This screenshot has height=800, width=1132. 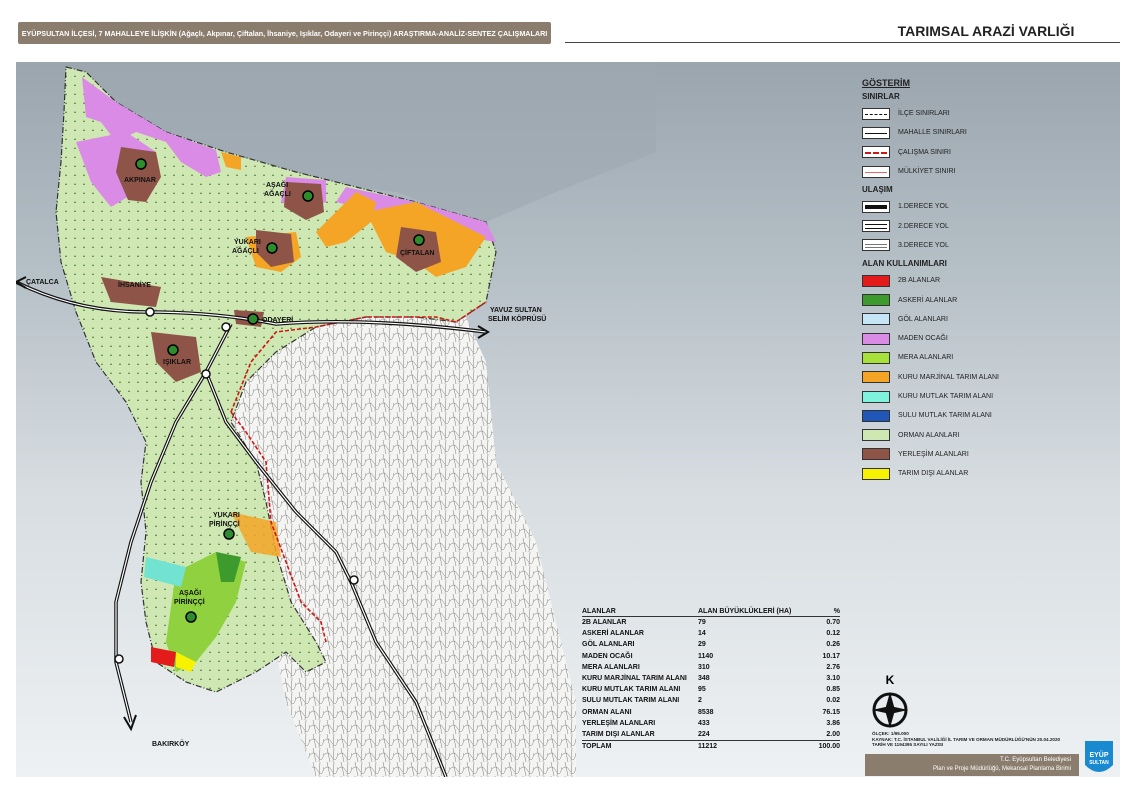 I want to click on legend-row: 3.DERECE YOL, so click(x=982, y=245).